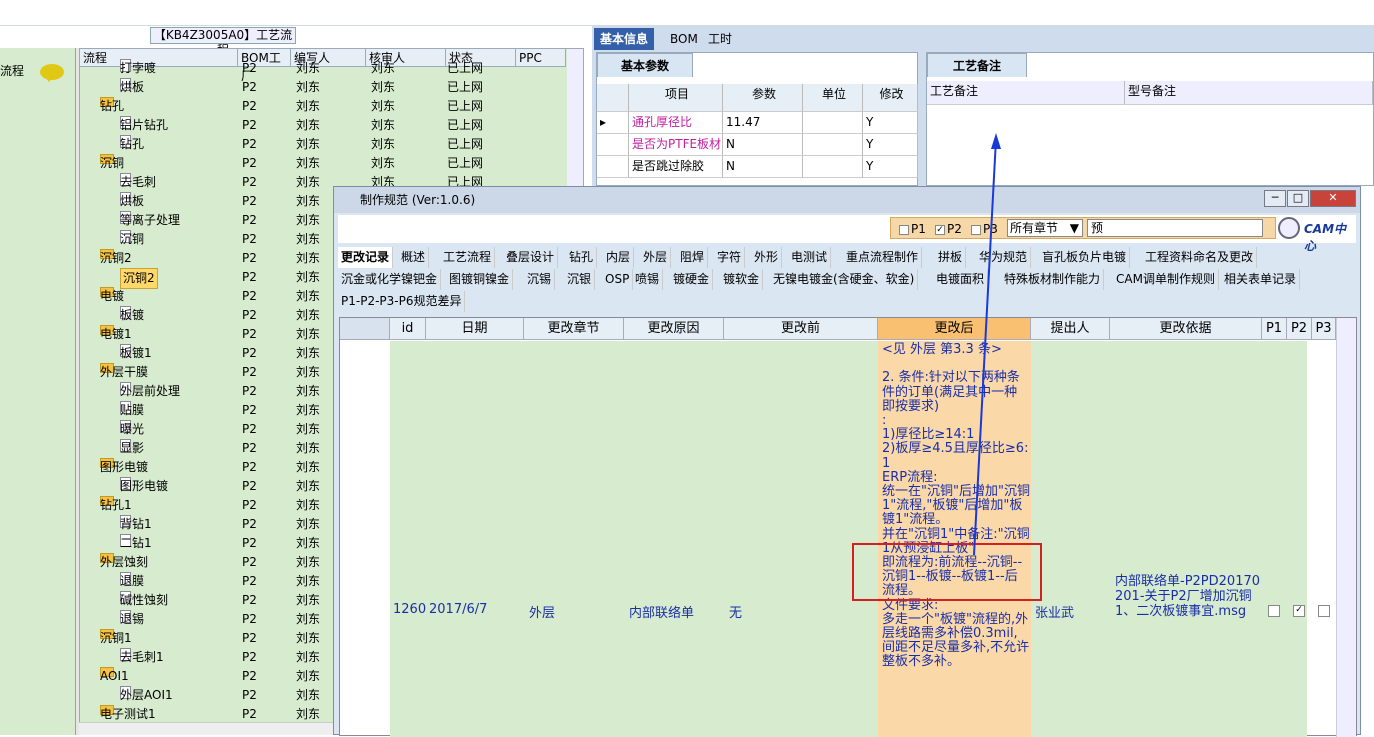  What do you see at coordinates (692, 279) in the screenshot?
I see `tab-tabs2-6: 镀硬金` at bounding box center [692, 279].